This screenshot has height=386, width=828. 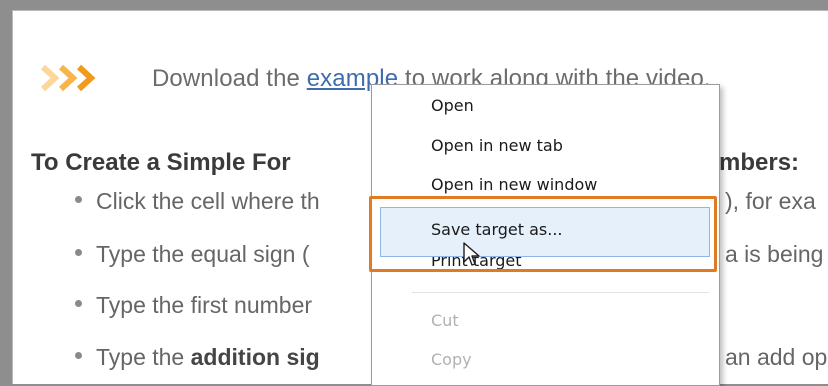 What do you see at coordinates (143, 357) in the screenshot?
I see `list-item-text: Type the` at bounding box center [143, 357].